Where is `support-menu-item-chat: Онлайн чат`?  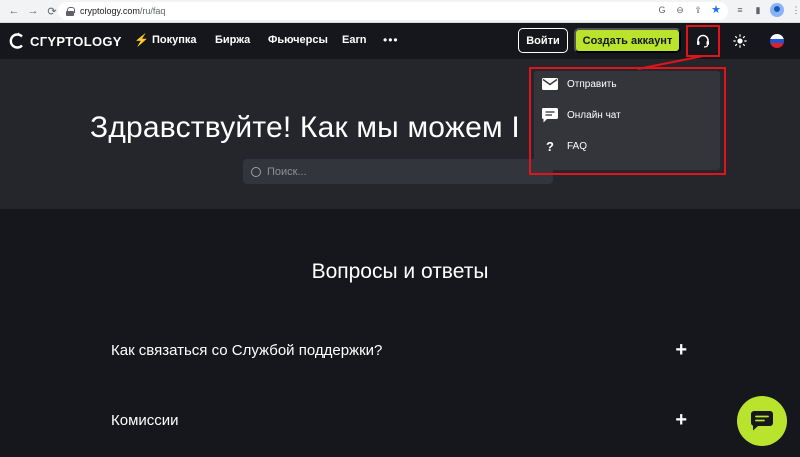 support-menu-item-chat: Онлайн чат is located at coordinates (581, 114).